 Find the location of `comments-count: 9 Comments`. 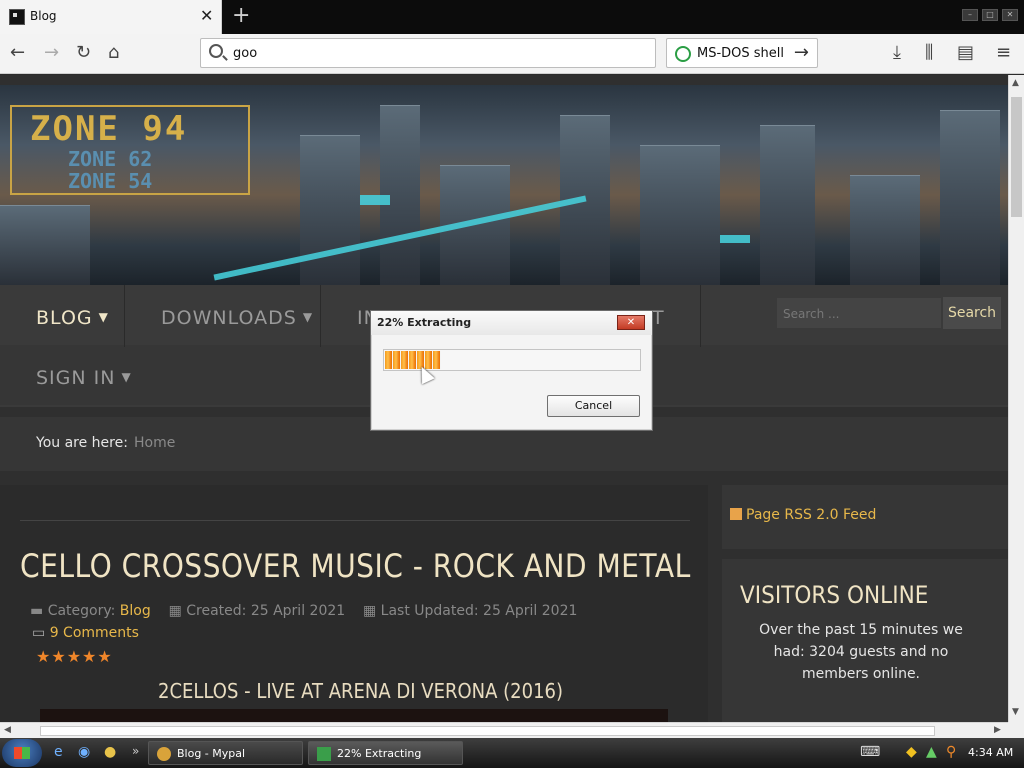

comments-count: 9 Comments is located at coordinates (94, 633).